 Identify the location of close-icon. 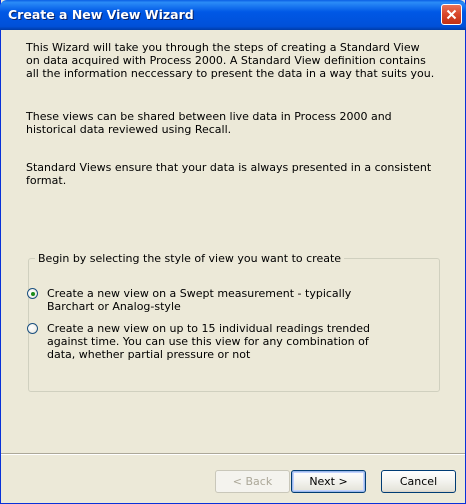
(451, 14).